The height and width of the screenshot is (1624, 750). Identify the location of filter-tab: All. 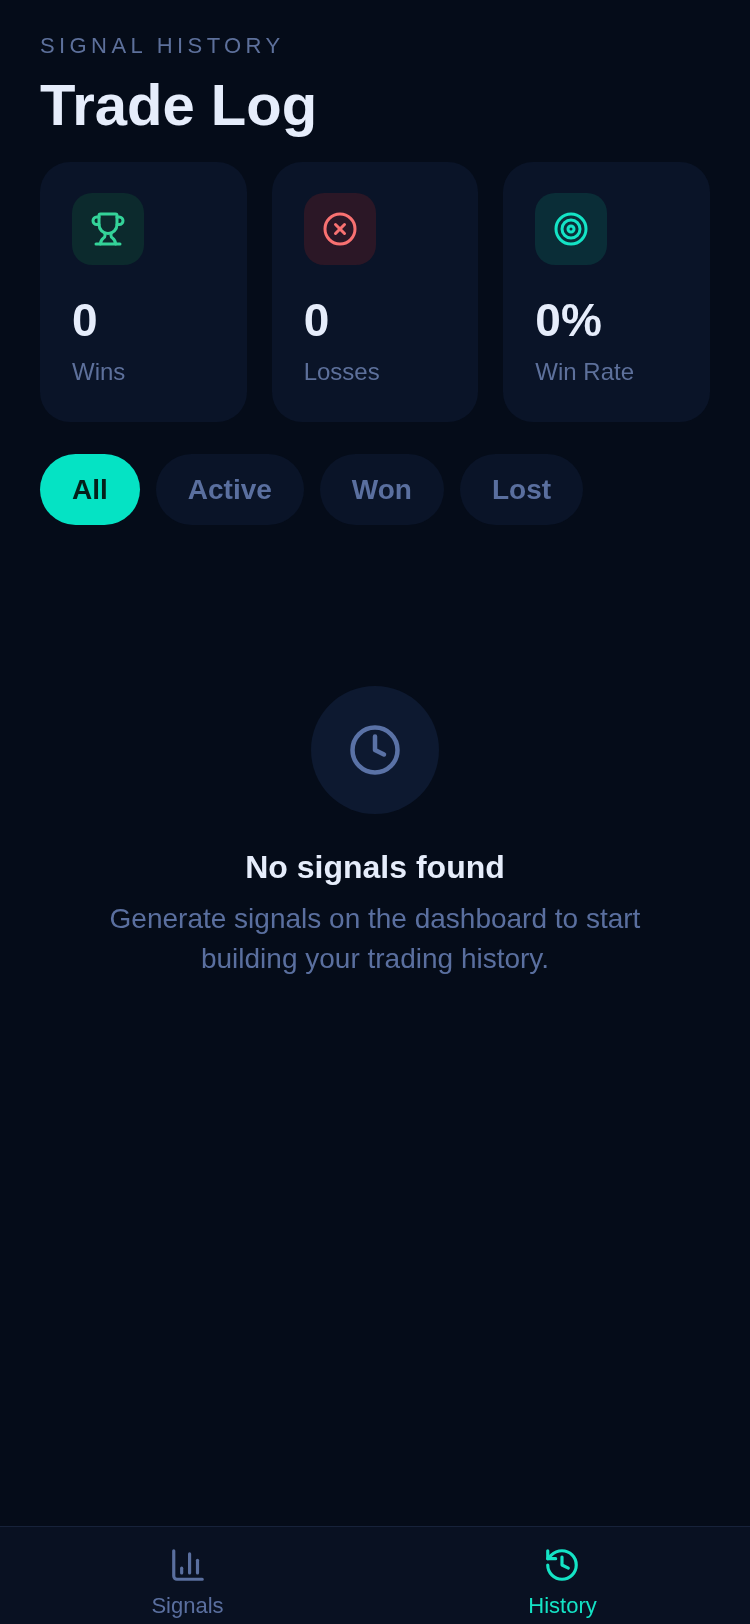
(90, 489).